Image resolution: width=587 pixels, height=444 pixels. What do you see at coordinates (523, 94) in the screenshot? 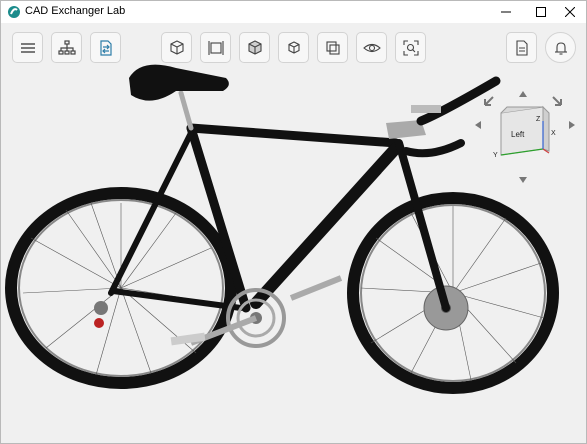
I see `view-cube-arrow-up-icon` at bounding box center [523, 94].